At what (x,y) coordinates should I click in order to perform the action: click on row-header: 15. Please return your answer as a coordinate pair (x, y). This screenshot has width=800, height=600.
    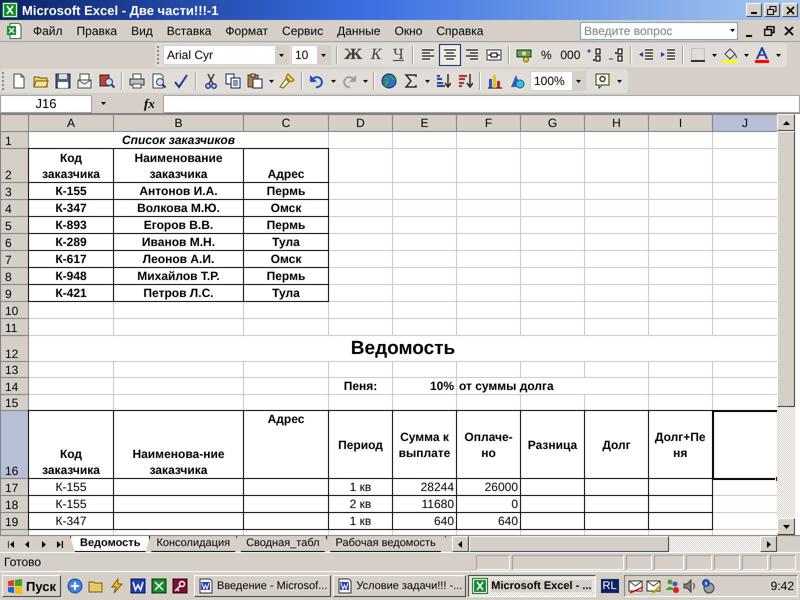
    Looking at the image, I should click on (14, 402).